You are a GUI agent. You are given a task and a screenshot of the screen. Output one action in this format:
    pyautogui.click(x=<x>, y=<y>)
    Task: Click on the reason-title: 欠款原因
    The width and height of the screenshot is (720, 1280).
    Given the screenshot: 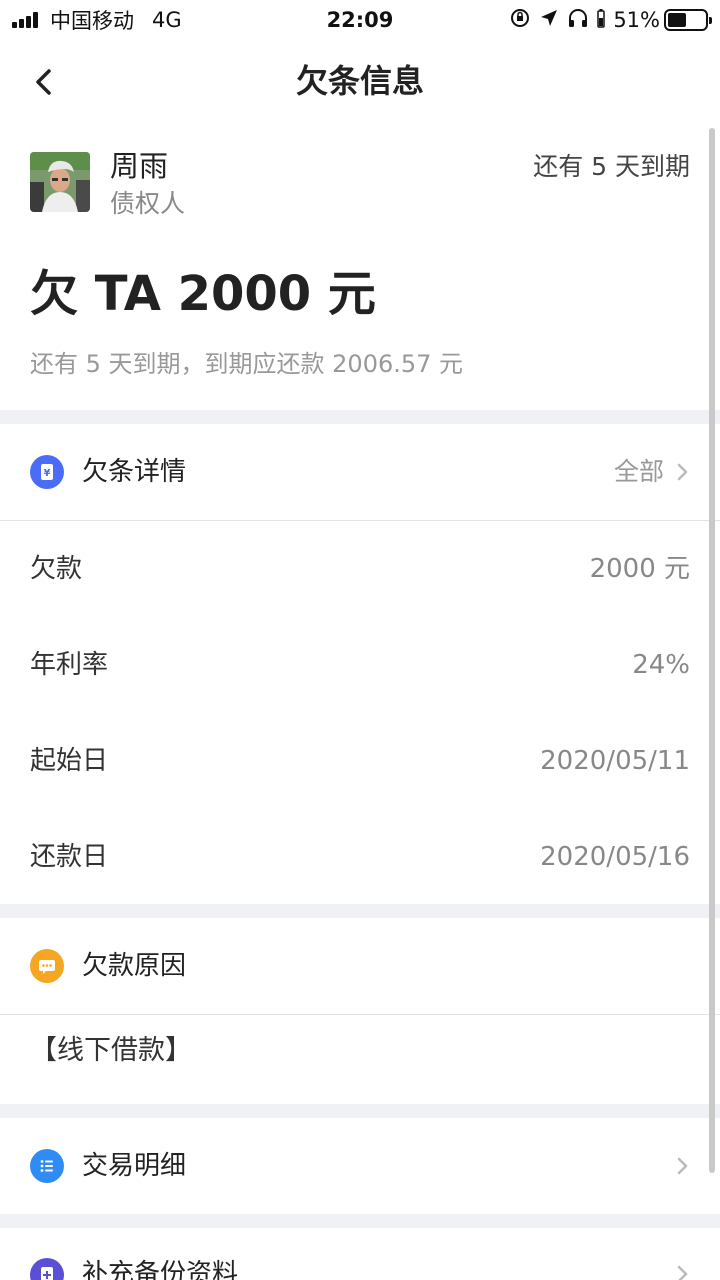 What is the action you would take?
    pyautogui.click(x=134, y=966)
    